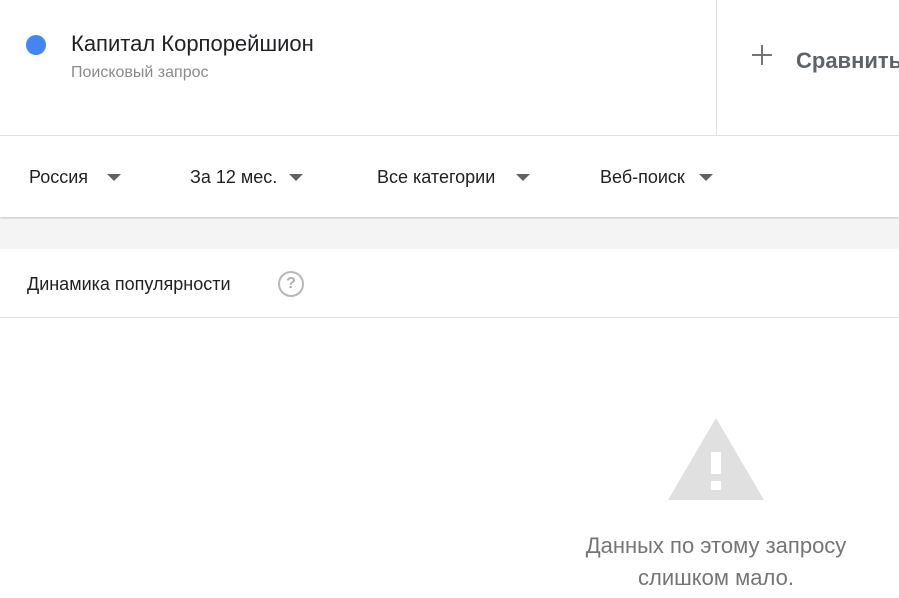  I want to click on region-filter: Россия, so click(75, 177).